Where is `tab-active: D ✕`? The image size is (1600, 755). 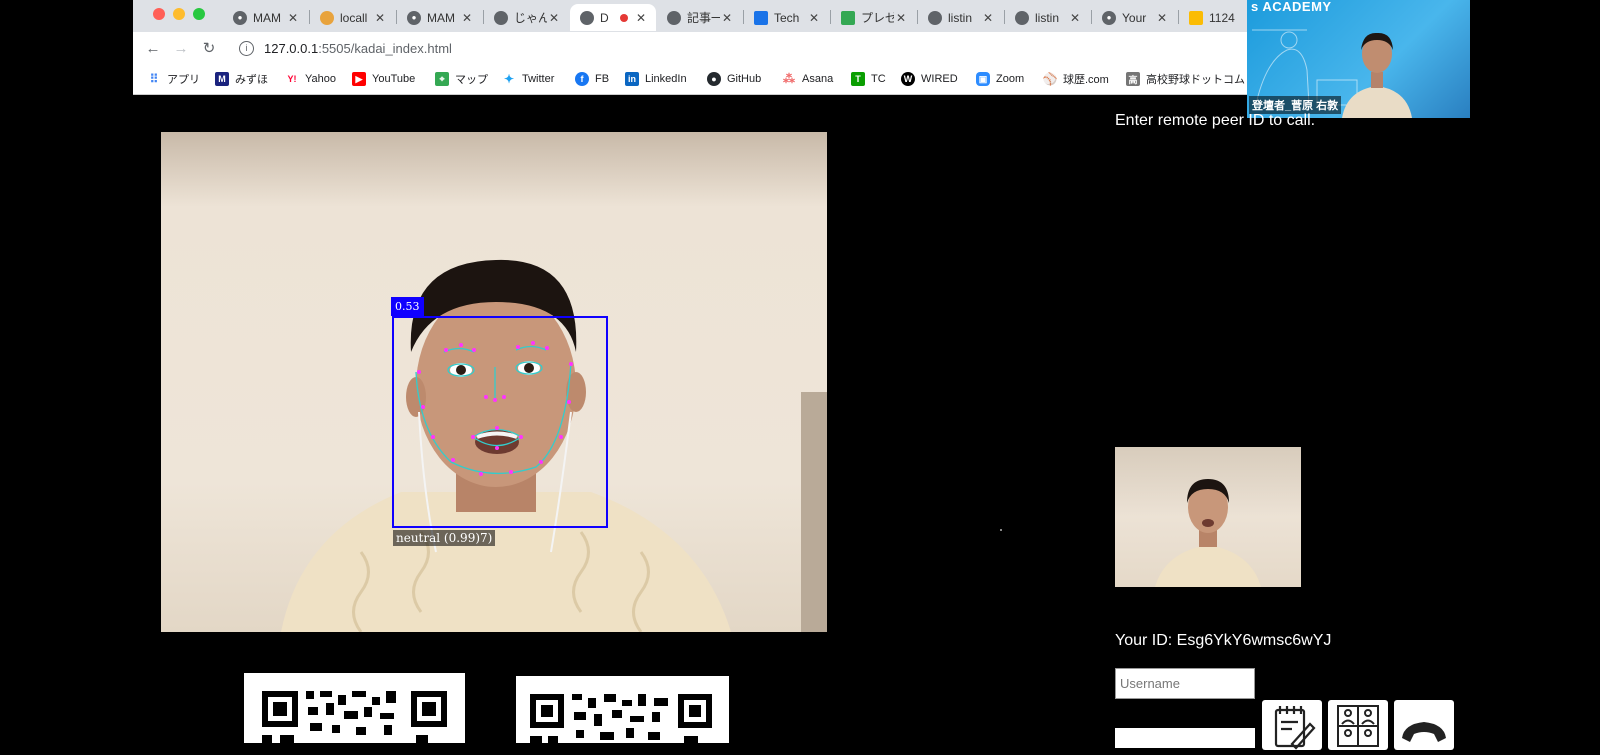
tab-active: D ✕ is located at coordinates (613, 17).